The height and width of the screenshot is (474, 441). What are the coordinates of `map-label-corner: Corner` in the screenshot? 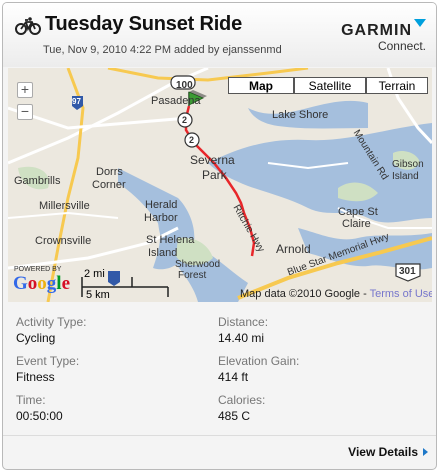 It's located at (109, 185).